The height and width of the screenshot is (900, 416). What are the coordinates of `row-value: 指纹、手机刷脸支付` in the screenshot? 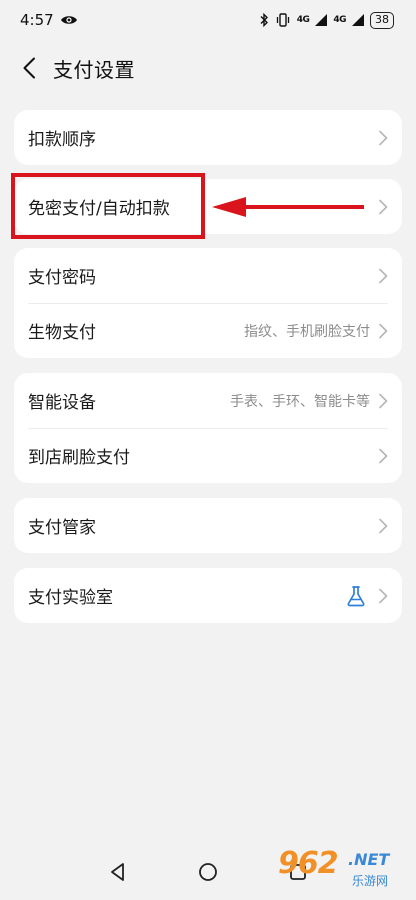 It's located at (307, 331).